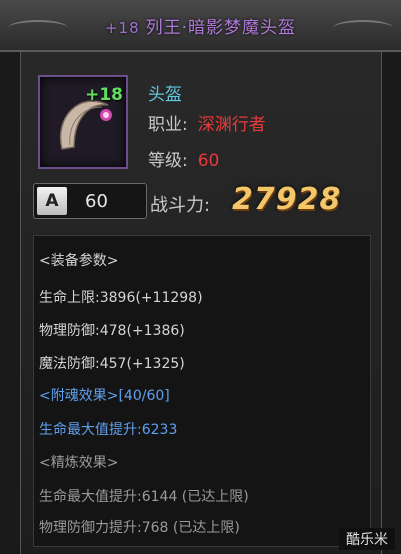  What do you see at coordinates (122, 27) in the screenshot?
I see `title-enhance-level: +18` at bounding box center [122, 27].